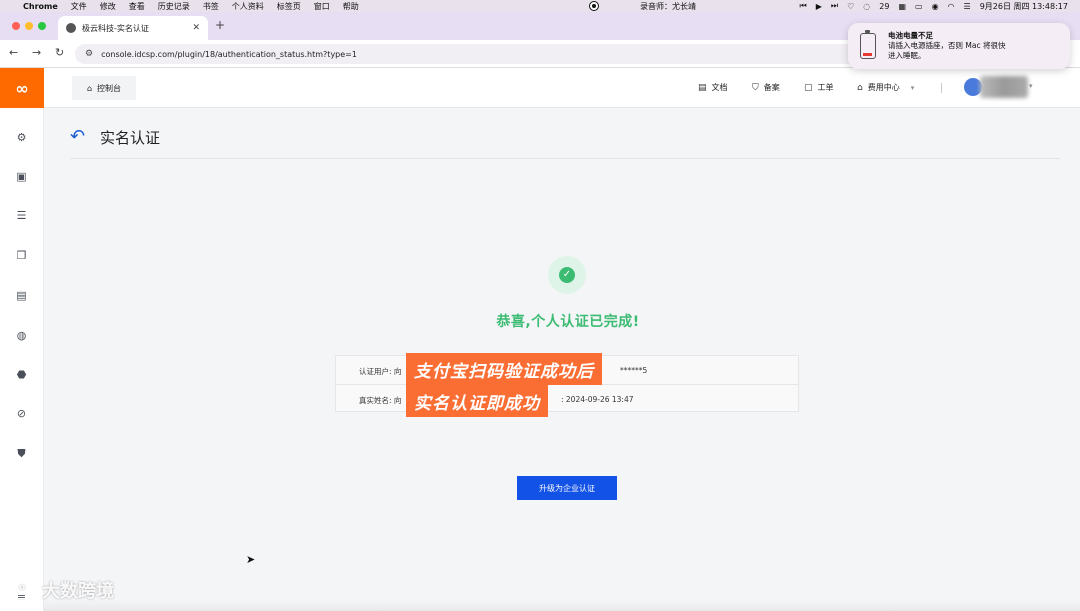 This screenshot has width=1080, height=611. What do you see at coordinates (130, 138) in the screenshot?
I see `page-title: 实名认证` at bounding box center [130, 138].